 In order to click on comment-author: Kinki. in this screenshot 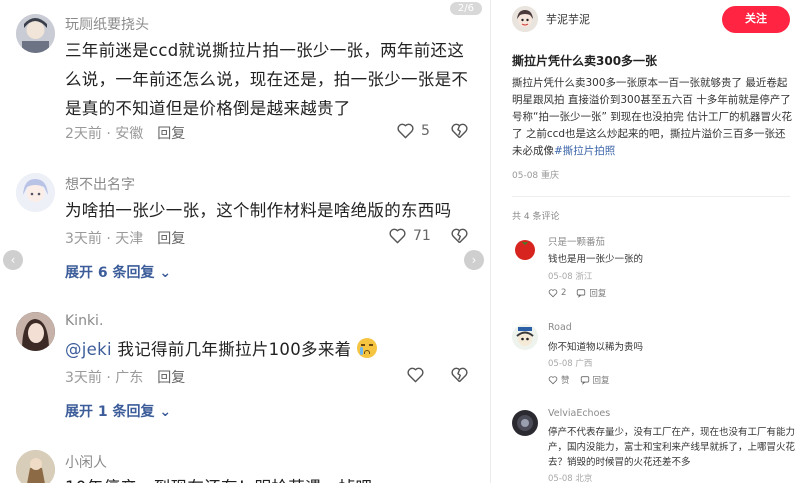, I will do `click(84, 321)`.